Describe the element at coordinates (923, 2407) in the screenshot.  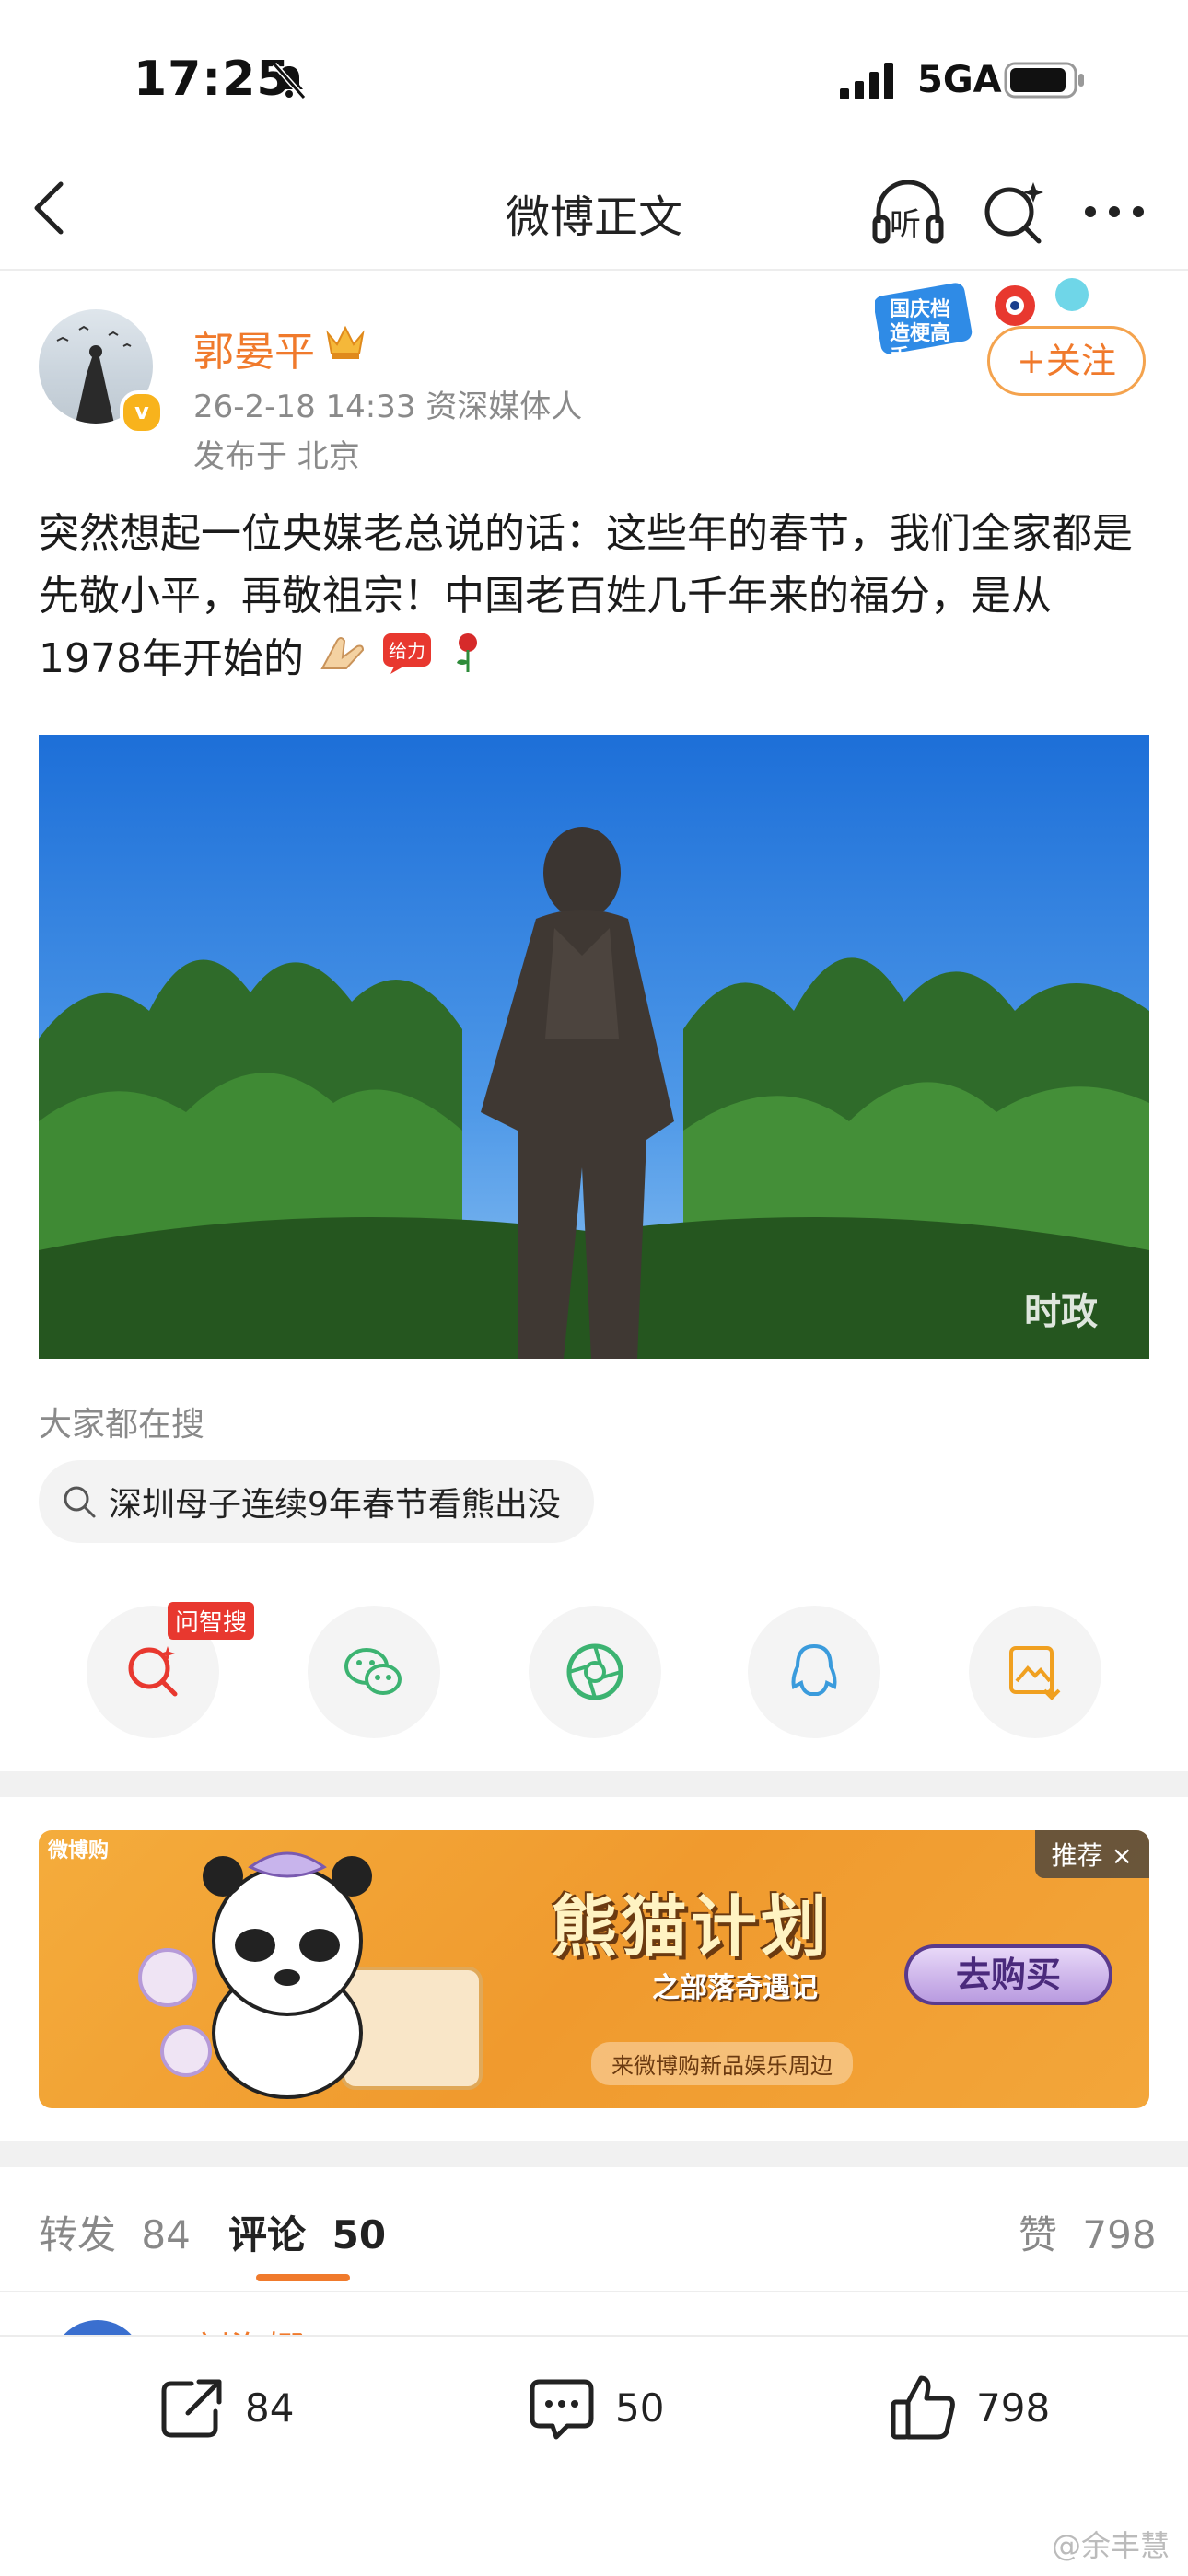
I see `thumbs-up-icon` at that location.